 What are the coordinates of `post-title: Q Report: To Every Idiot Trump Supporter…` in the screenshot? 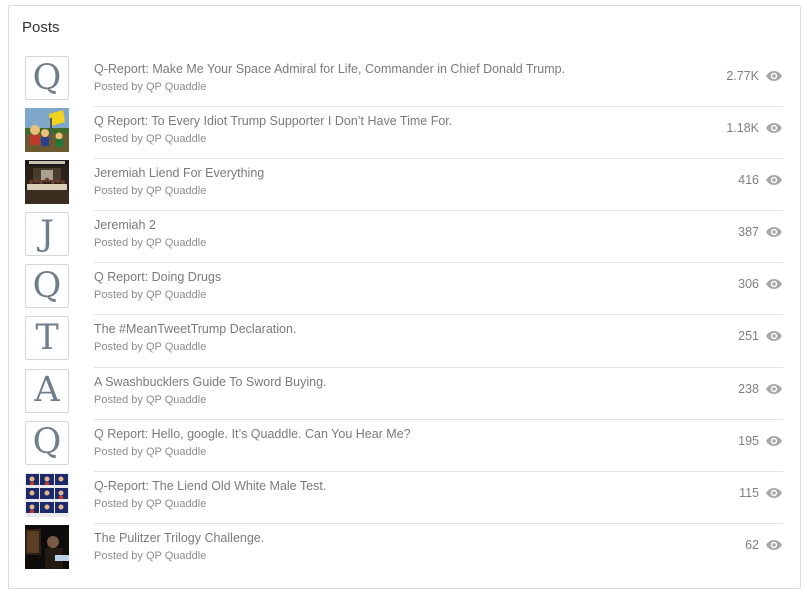 It's located at (273, 121).